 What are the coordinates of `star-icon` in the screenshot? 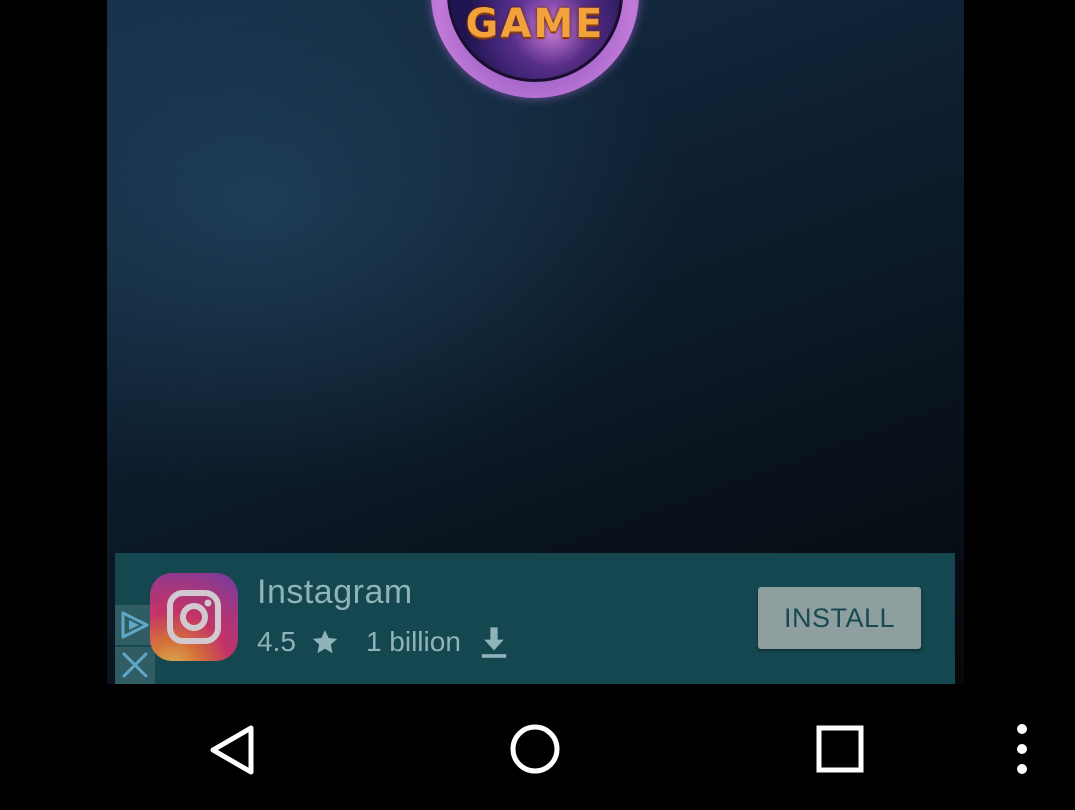 It's located at (325, 642).